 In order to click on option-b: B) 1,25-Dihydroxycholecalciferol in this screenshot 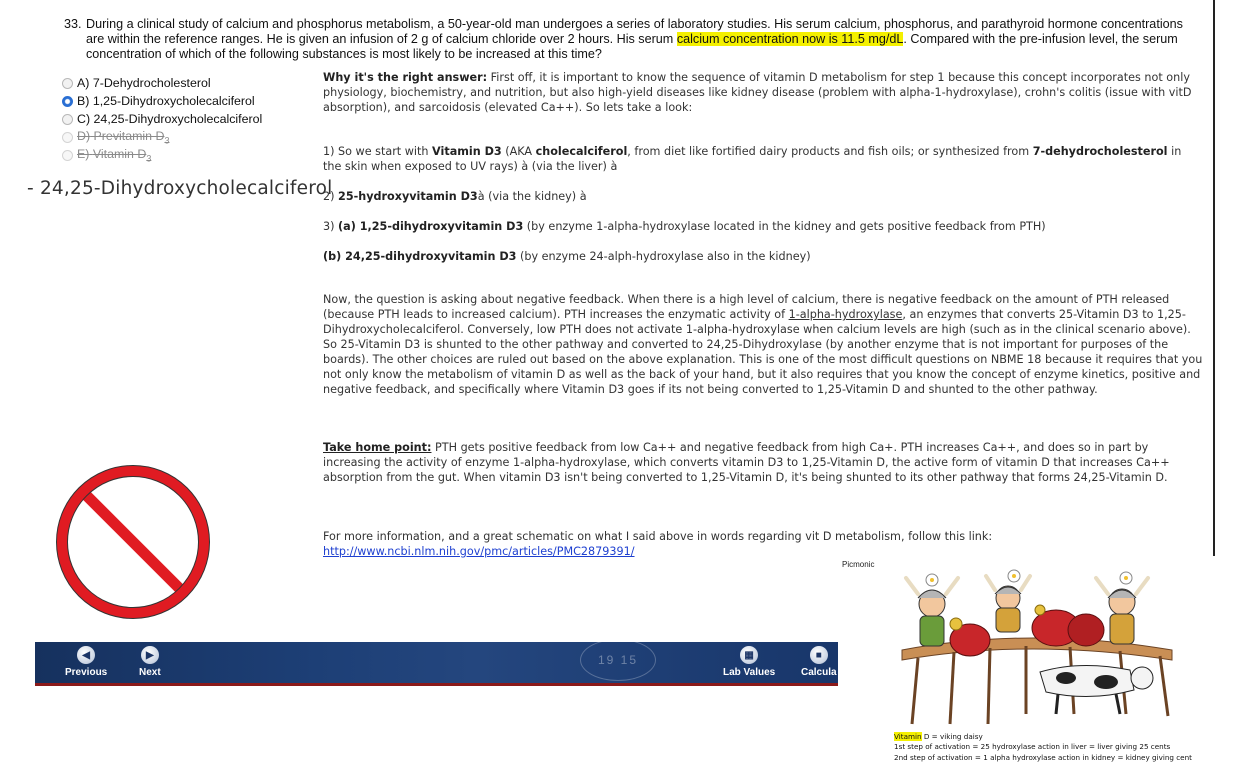, I will do `click(162, 101)`.